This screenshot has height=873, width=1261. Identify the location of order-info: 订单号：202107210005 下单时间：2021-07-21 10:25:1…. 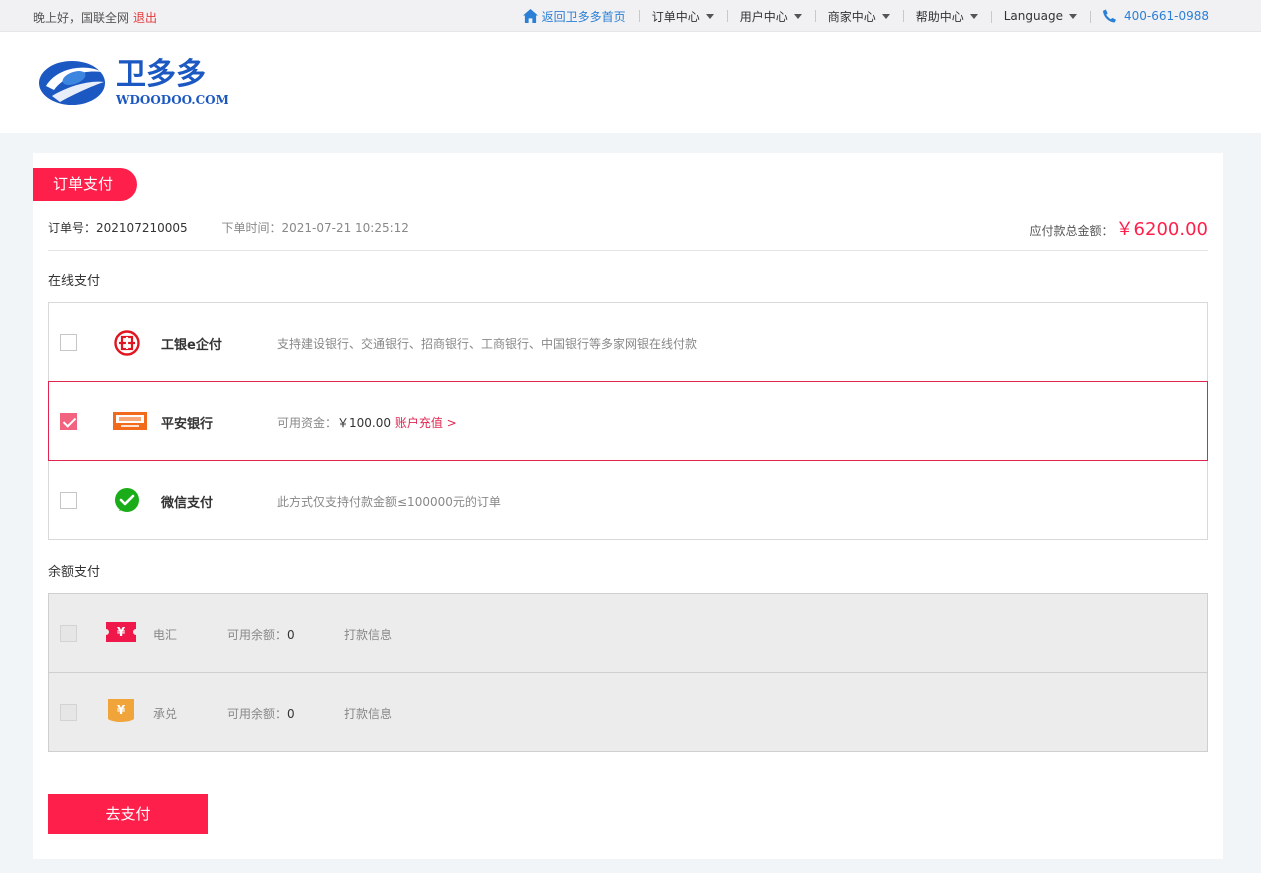
(228, 227).